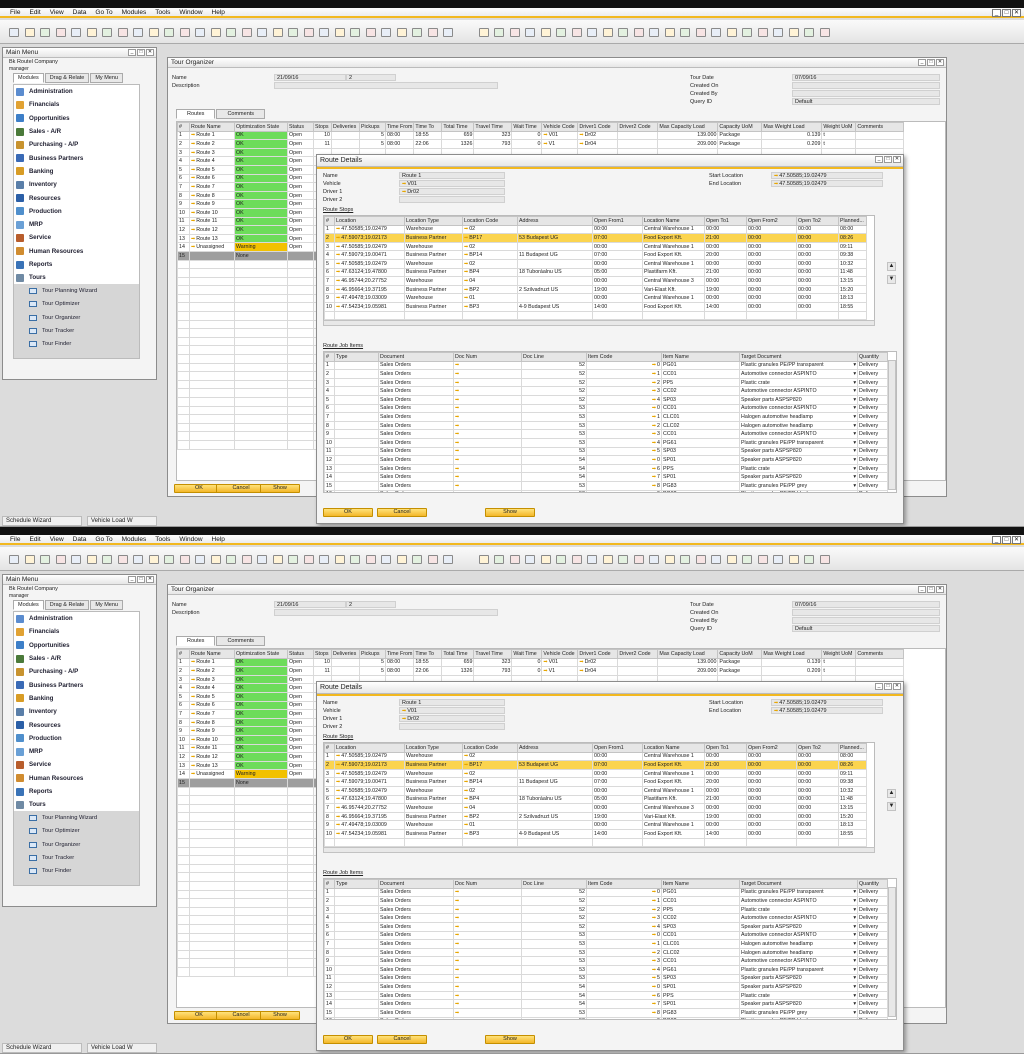  Describe the element at coordinates (452, 703) in the screenshot. I see `route-name-value: Route 1` at that location.